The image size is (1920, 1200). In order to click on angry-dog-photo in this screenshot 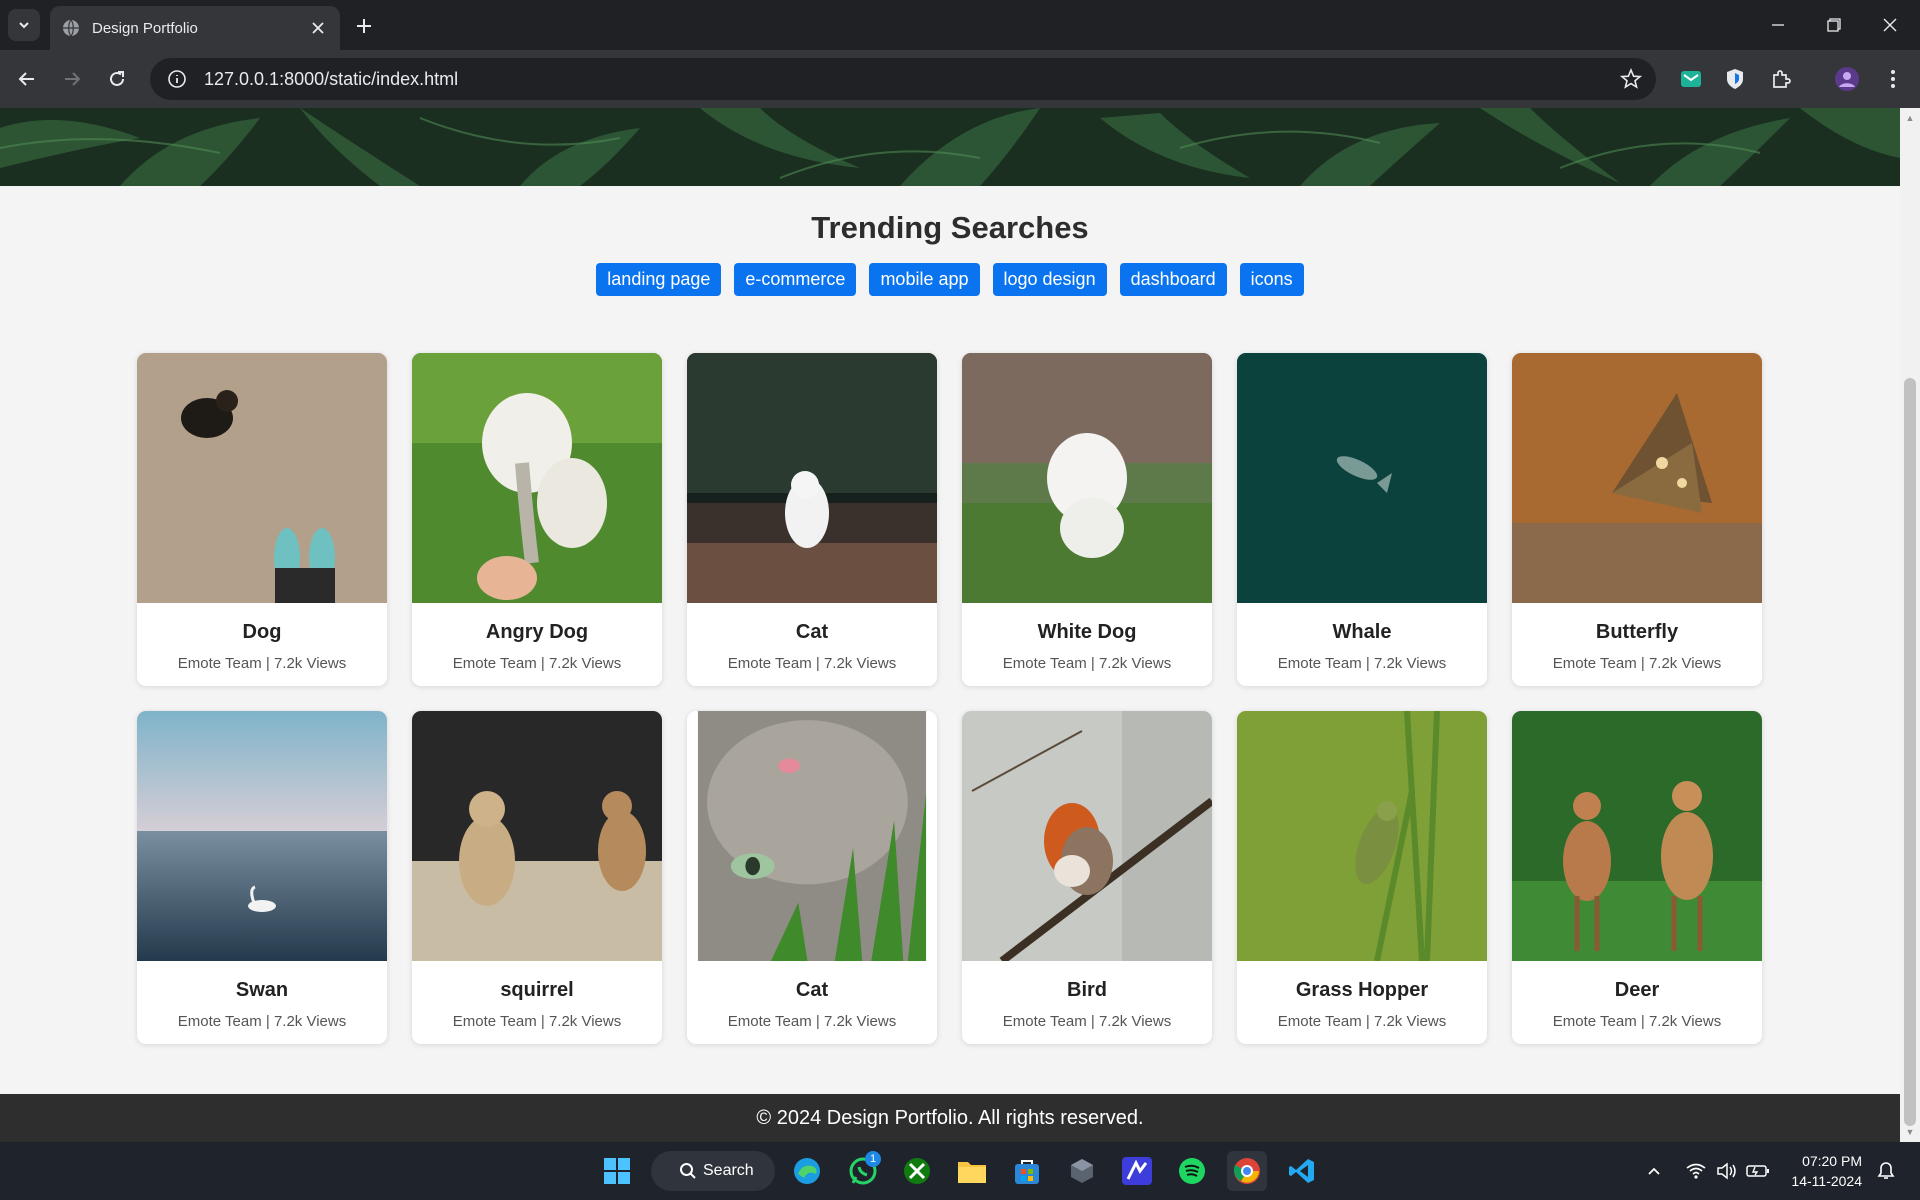, I will do `click(537, 478)`.